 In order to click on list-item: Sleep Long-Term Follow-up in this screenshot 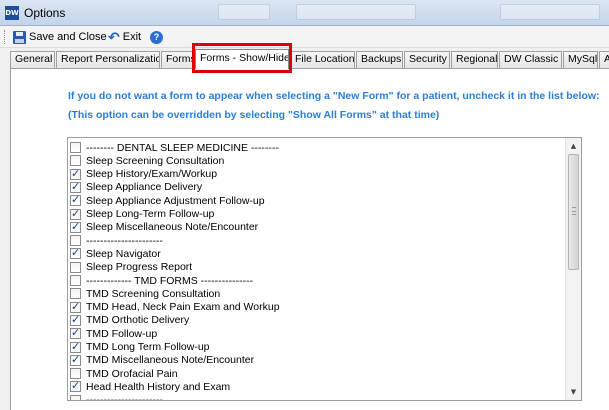, I will do `click(142, 214)`.